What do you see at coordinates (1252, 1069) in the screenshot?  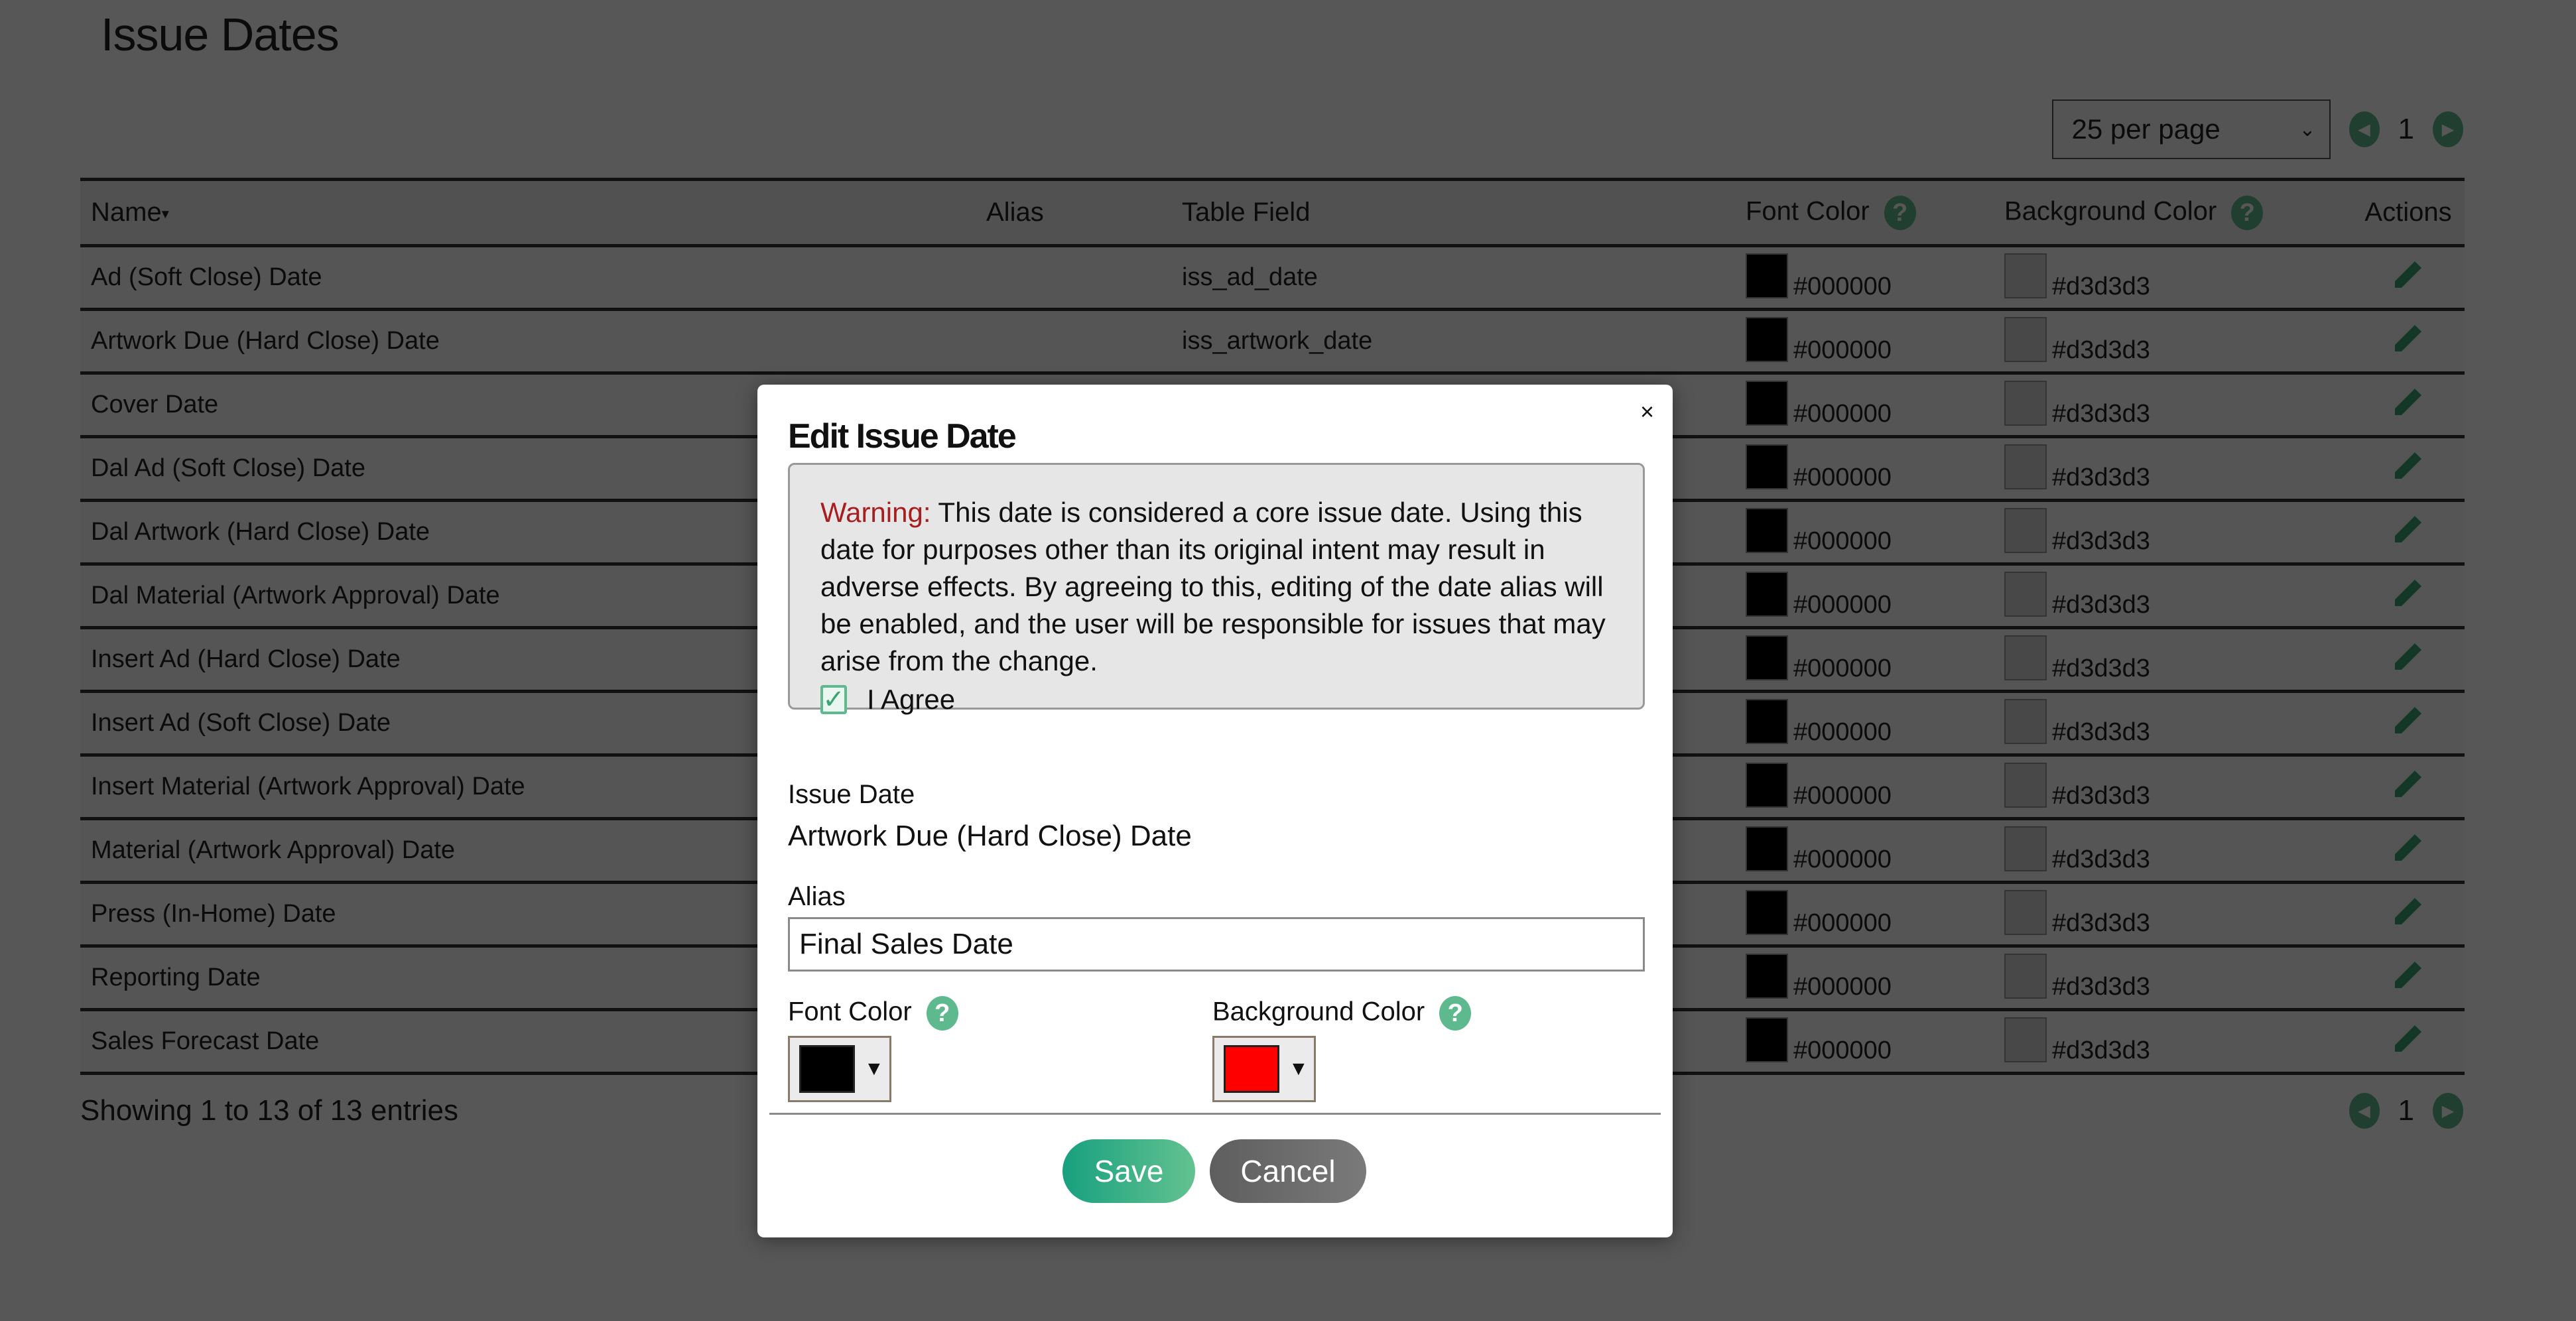 I see `background-color-swatch` at bounding box center [1252, 1069].